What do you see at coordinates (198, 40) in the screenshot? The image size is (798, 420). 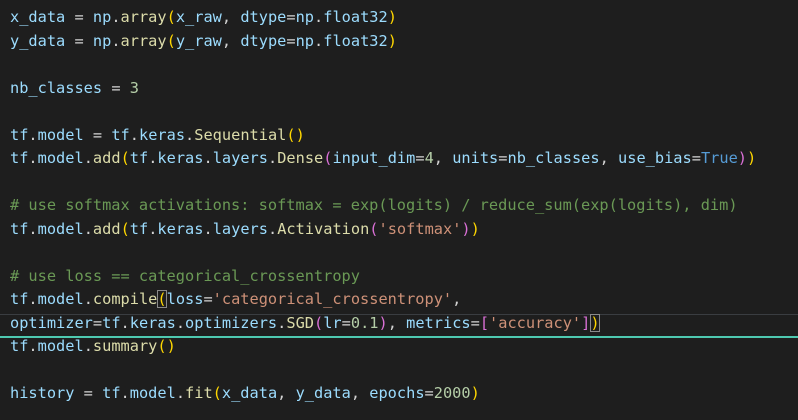 I see `code-token: y_raw` at bounding box center [198, 40].